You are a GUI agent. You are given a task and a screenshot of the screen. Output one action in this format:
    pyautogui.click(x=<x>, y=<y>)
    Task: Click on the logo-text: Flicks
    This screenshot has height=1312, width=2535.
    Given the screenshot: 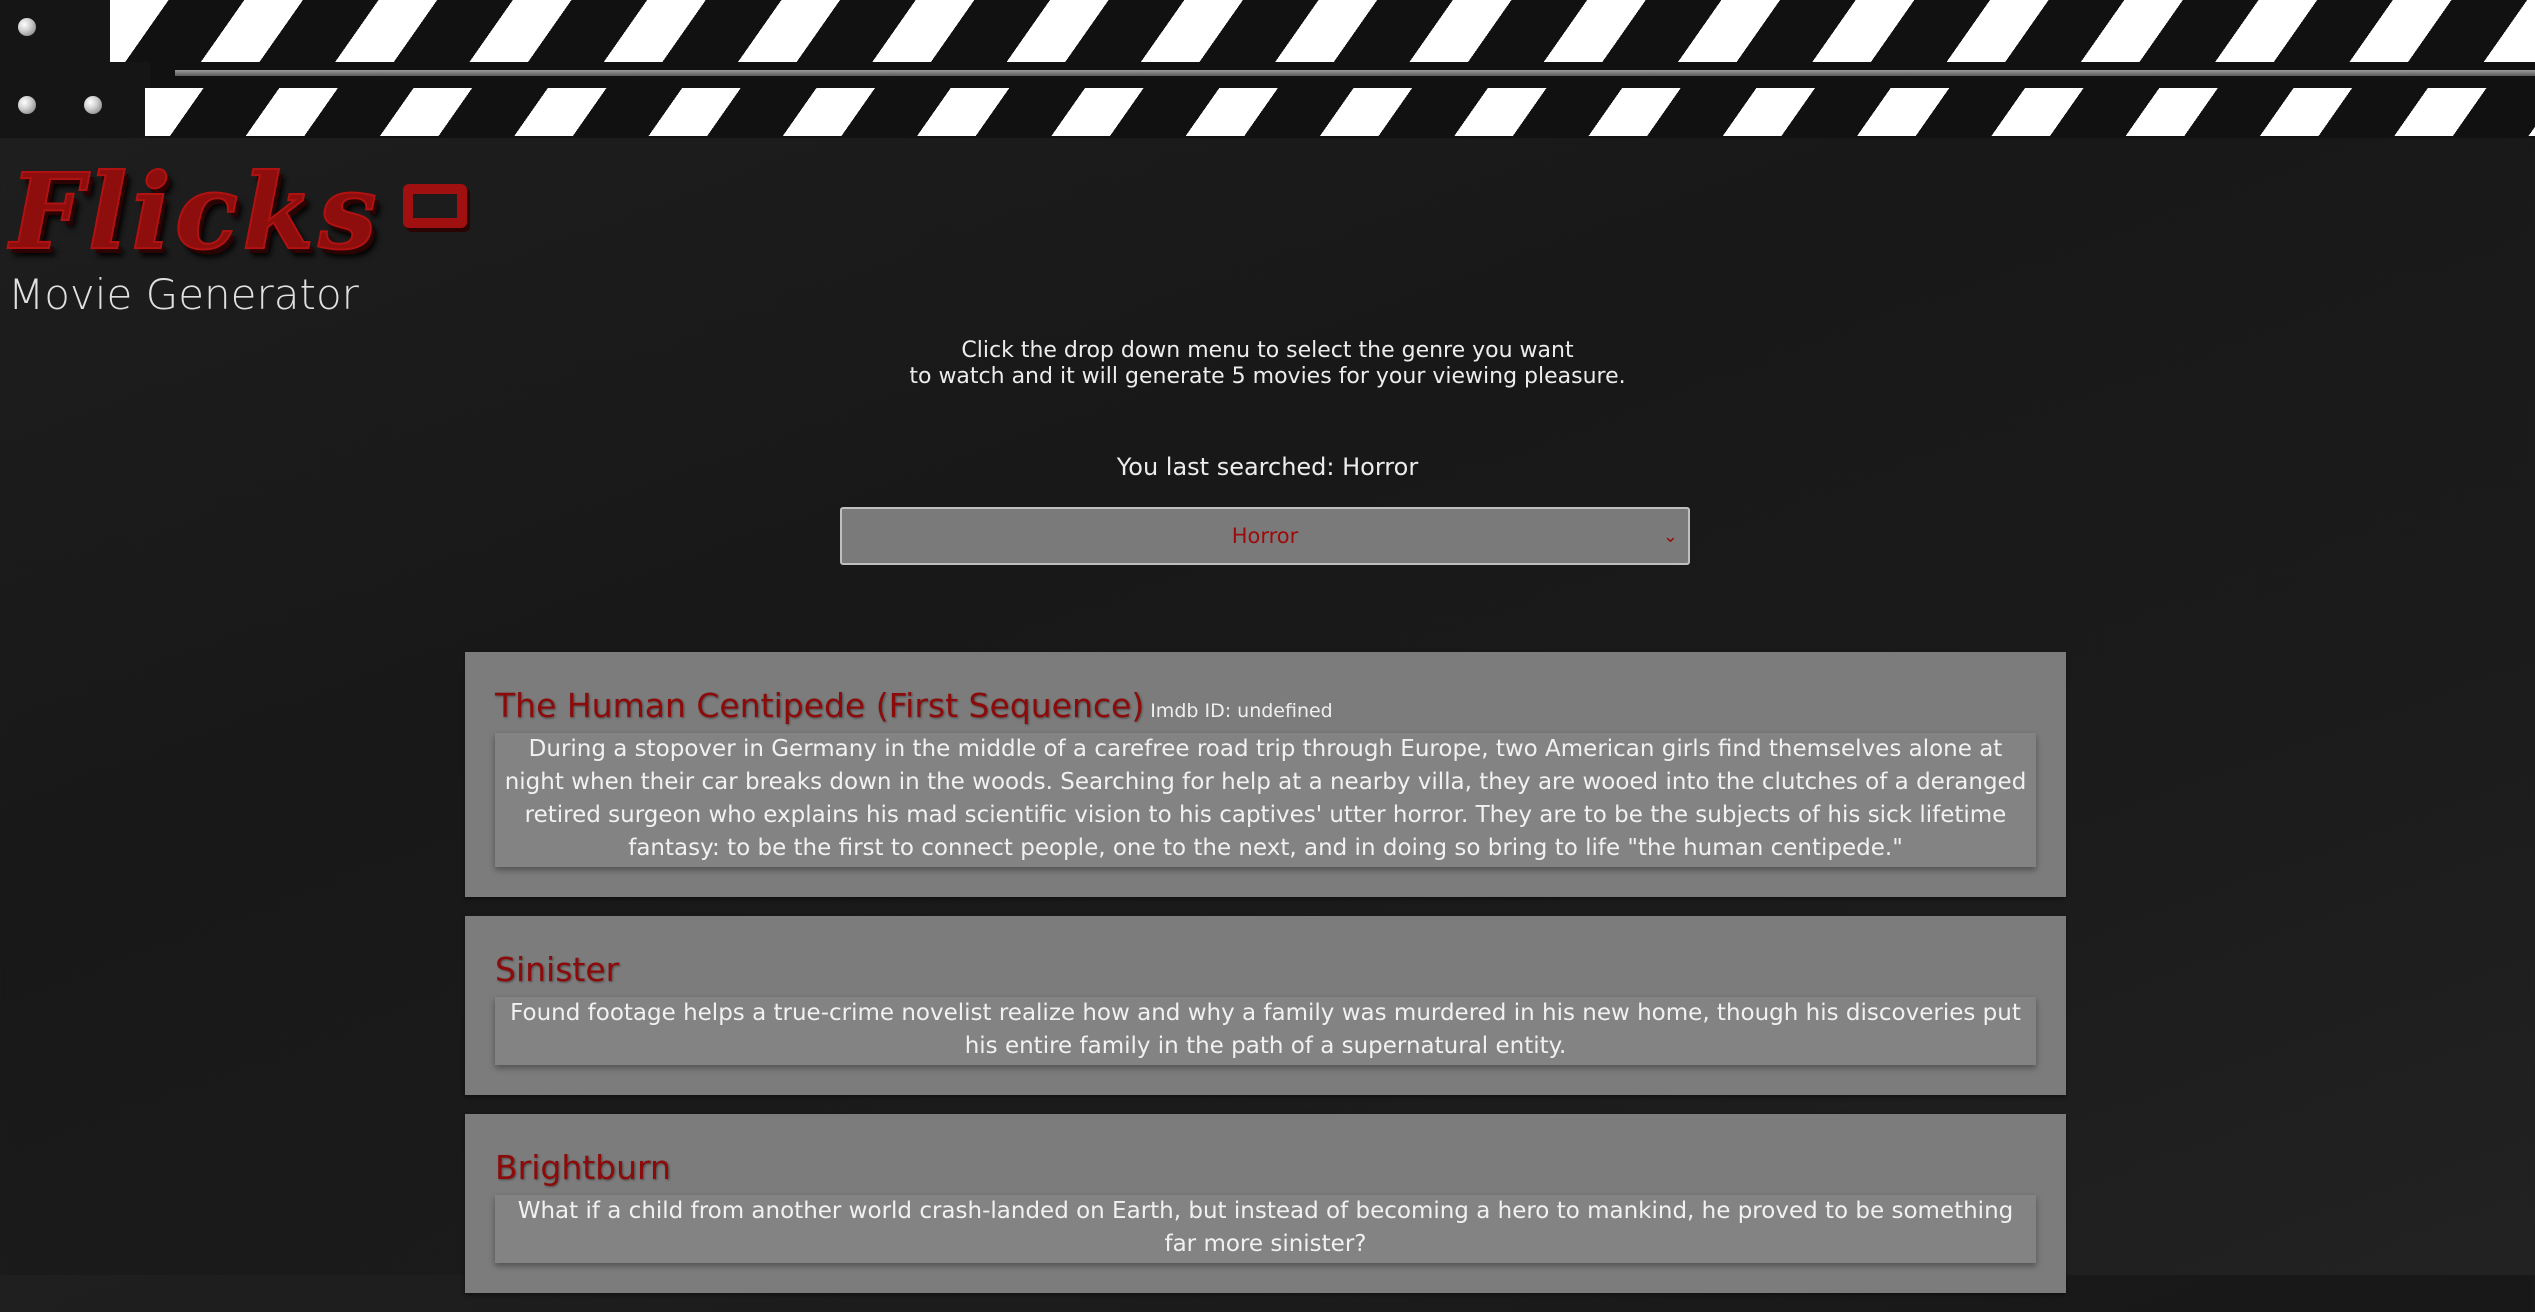 What is the action you would take?
    pyautogui.click(x=195, y=211)
    